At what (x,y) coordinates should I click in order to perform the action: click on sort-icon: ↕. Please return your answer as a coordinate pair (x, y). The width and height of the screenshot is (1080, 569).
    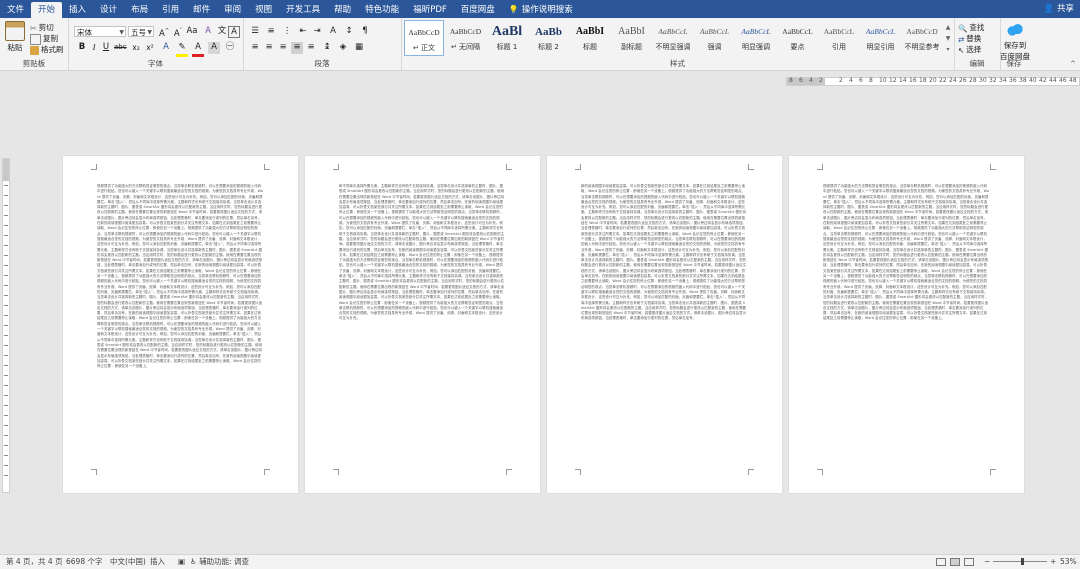
    Looking at the image, I should click on (349, 32).